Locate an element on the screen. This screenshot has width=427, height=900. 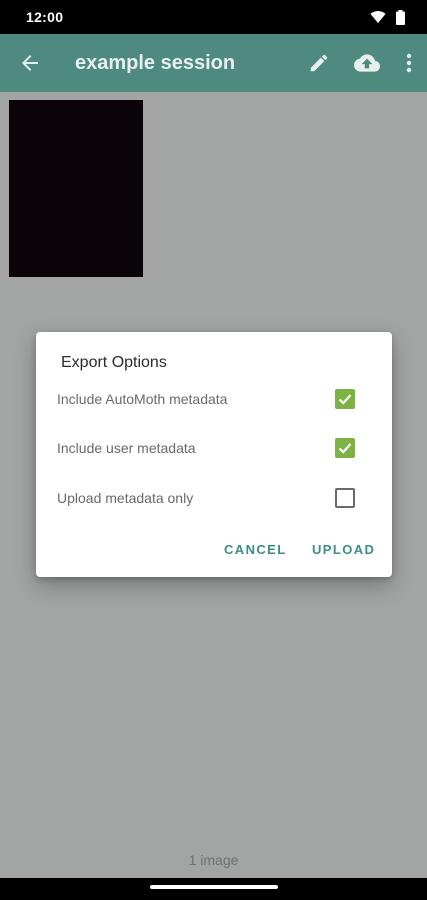
status-time: 12:00 is located at coordinates (45, 17).